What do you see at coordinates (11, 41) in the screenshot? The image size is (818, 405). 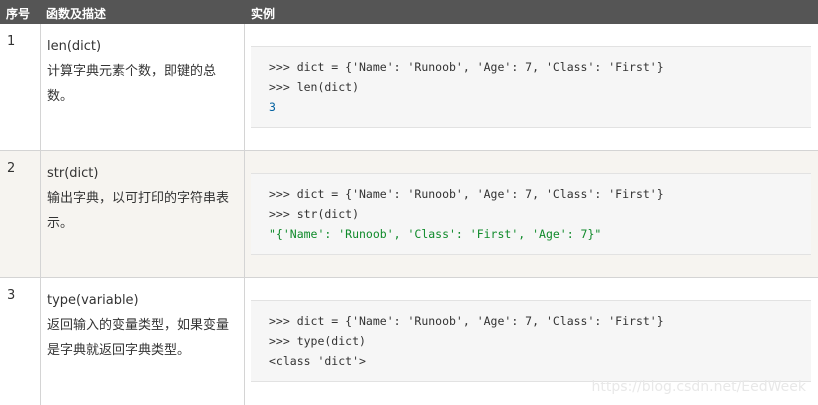 I see `row-number: 1` at bounding box center [11, 41].